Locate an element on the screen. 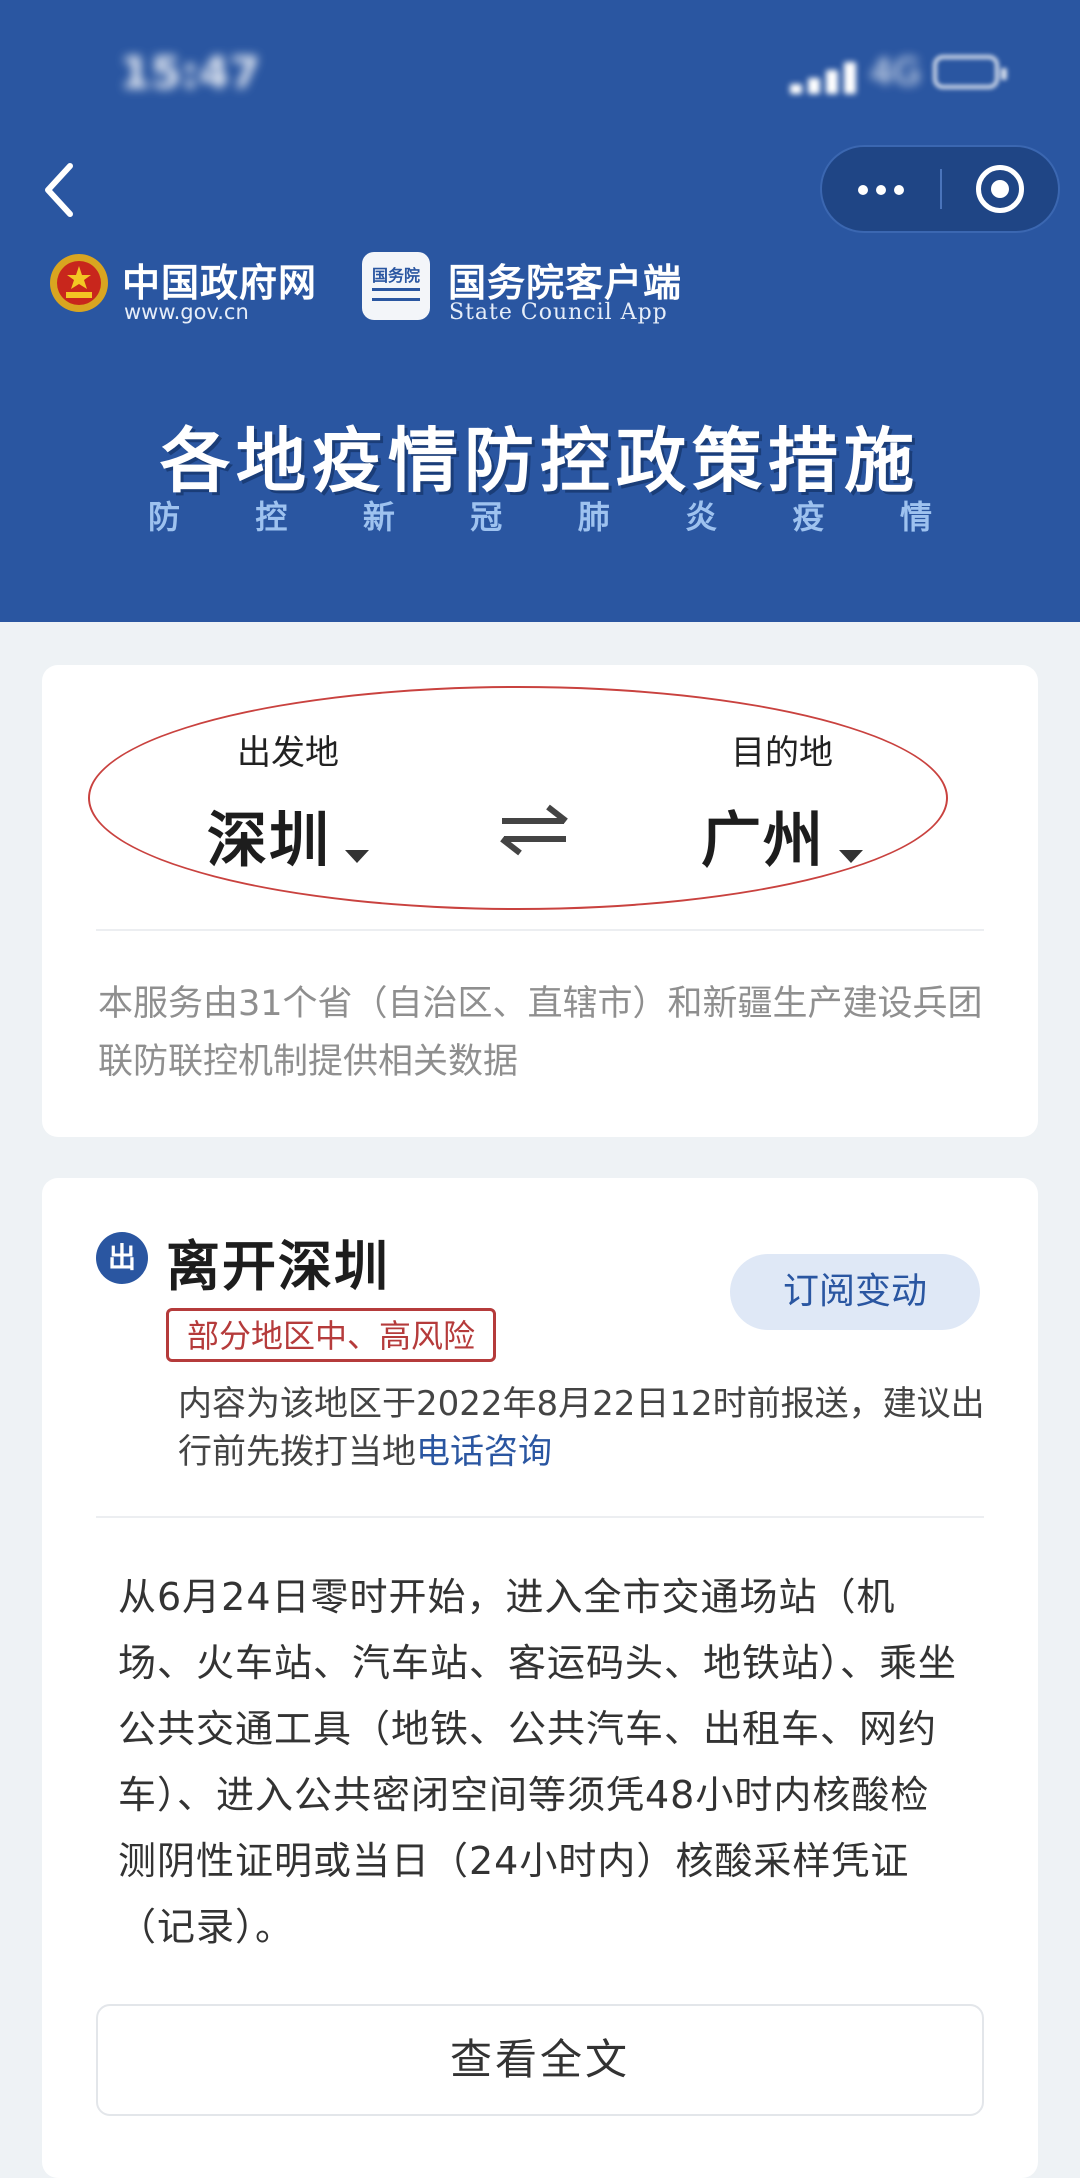 The height and width of the screenshot is (2178, 1080). view-full-text-button: 查看全文 is located at coordinates (540, 2060).